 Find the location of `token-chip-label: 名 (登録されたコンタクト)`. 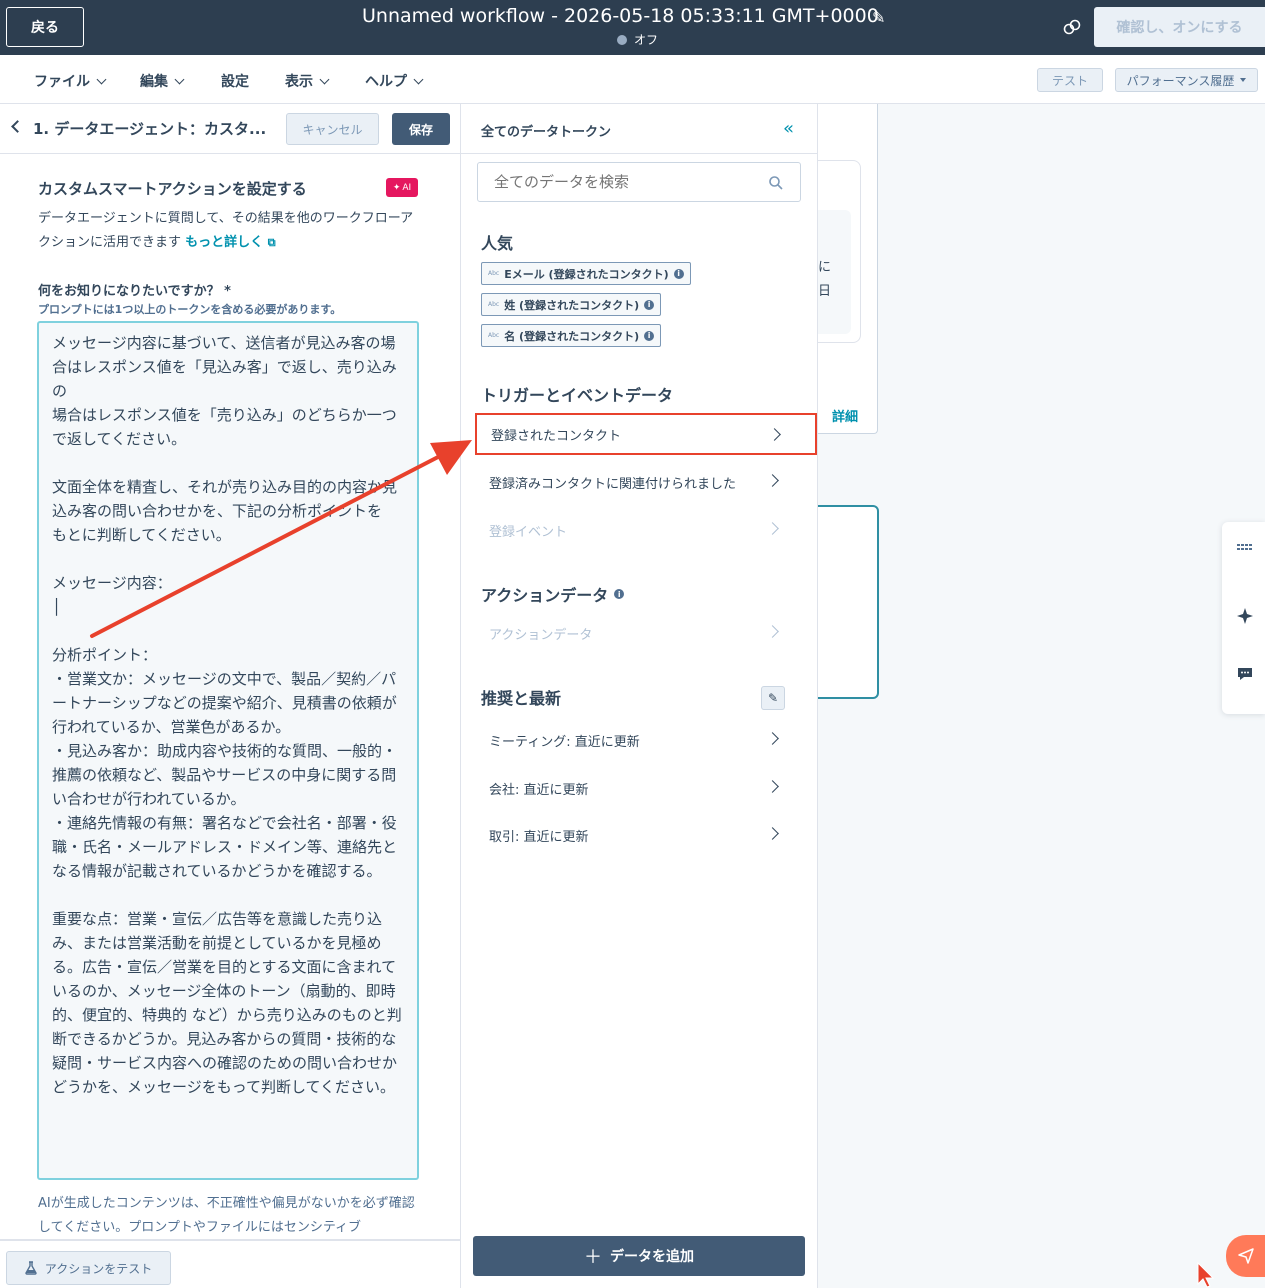

token-chip-label: 名 (登録されたコンタクト) is located at coordinates (572, 336).